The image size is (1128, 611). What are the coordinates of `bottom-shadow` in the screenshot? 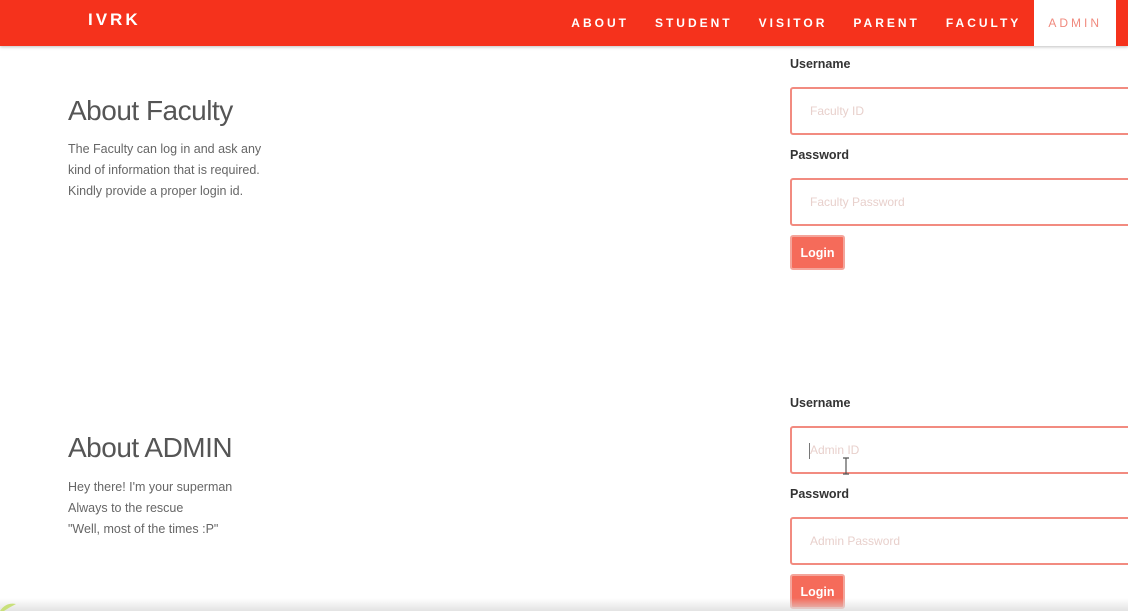 It's located at (564, 604).